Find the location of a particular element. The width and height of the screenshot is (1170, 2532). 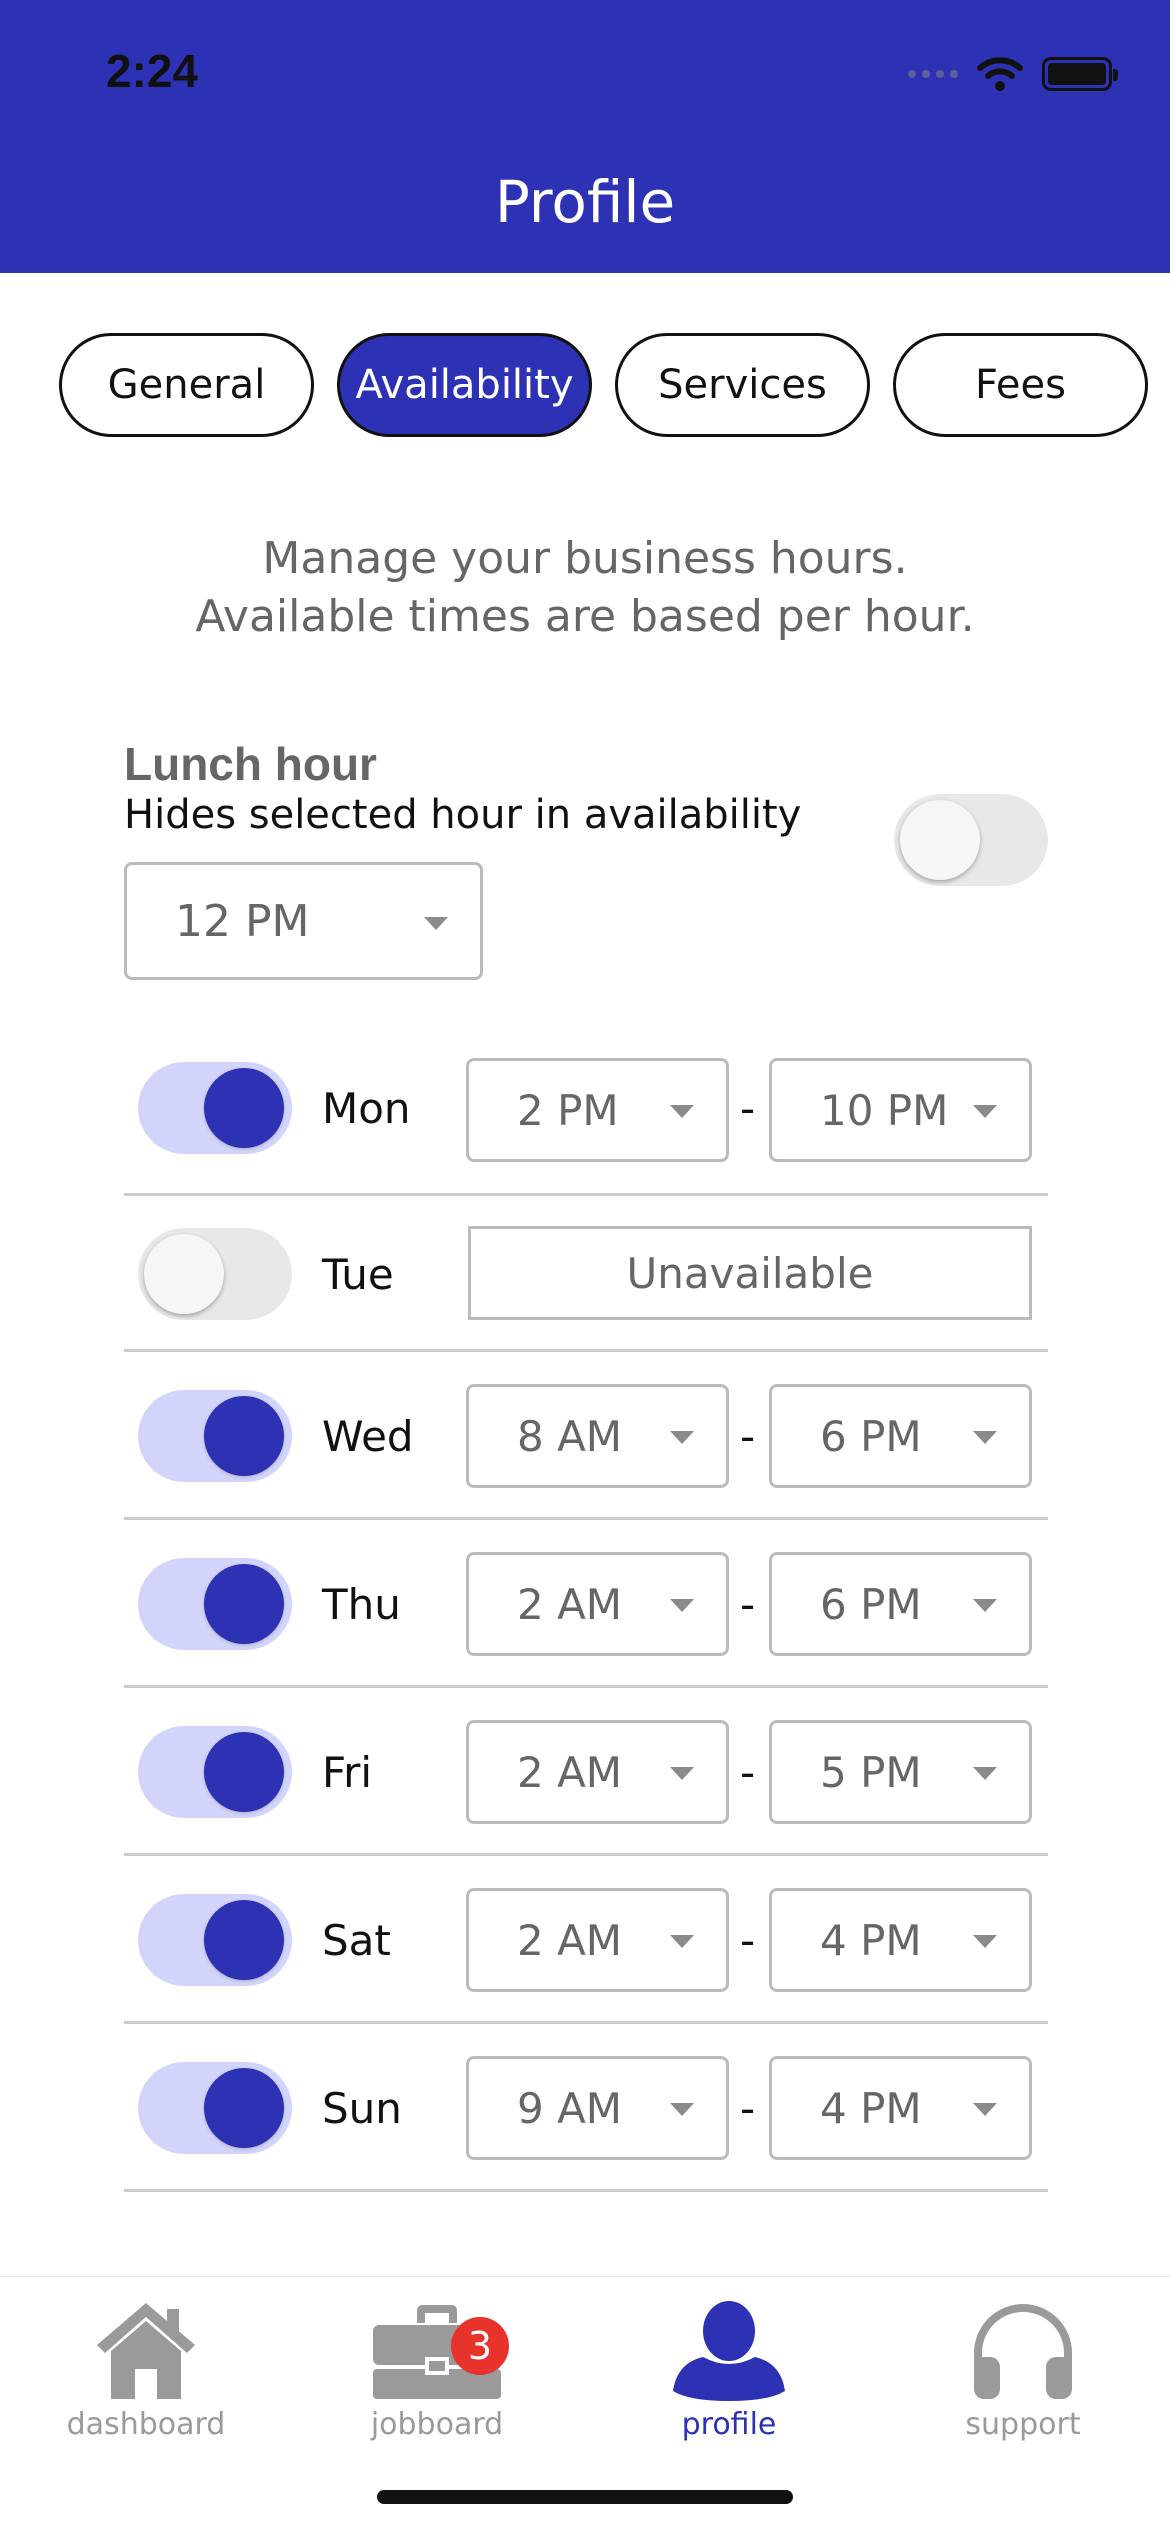

end-time-select-mon: 10 PM is located at coordinates (900, 1110).